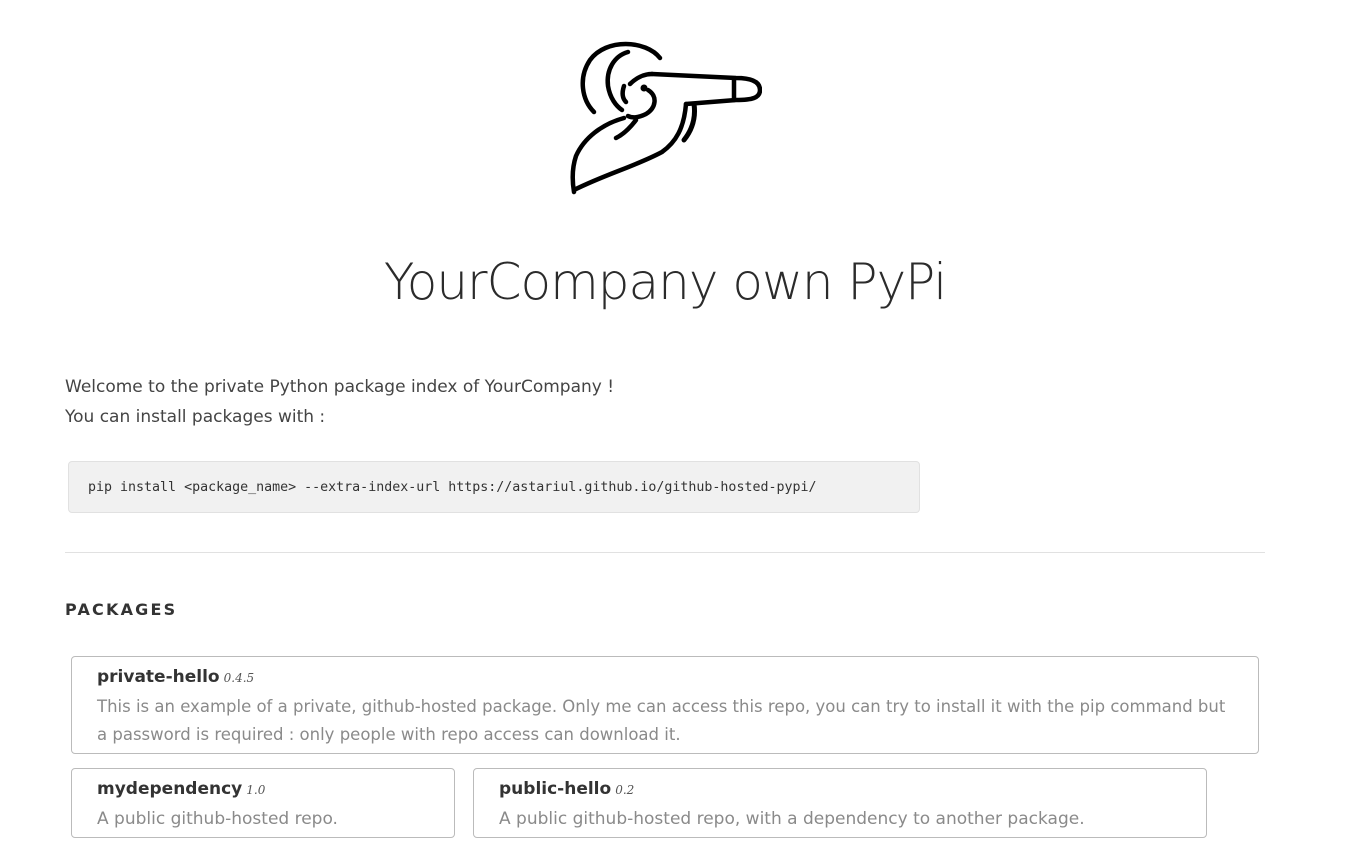 The image size is (1367, 864). What do you see at coordinates (665, 552) in the screenshot?
I see `divider` at bounding box center [665, 552].